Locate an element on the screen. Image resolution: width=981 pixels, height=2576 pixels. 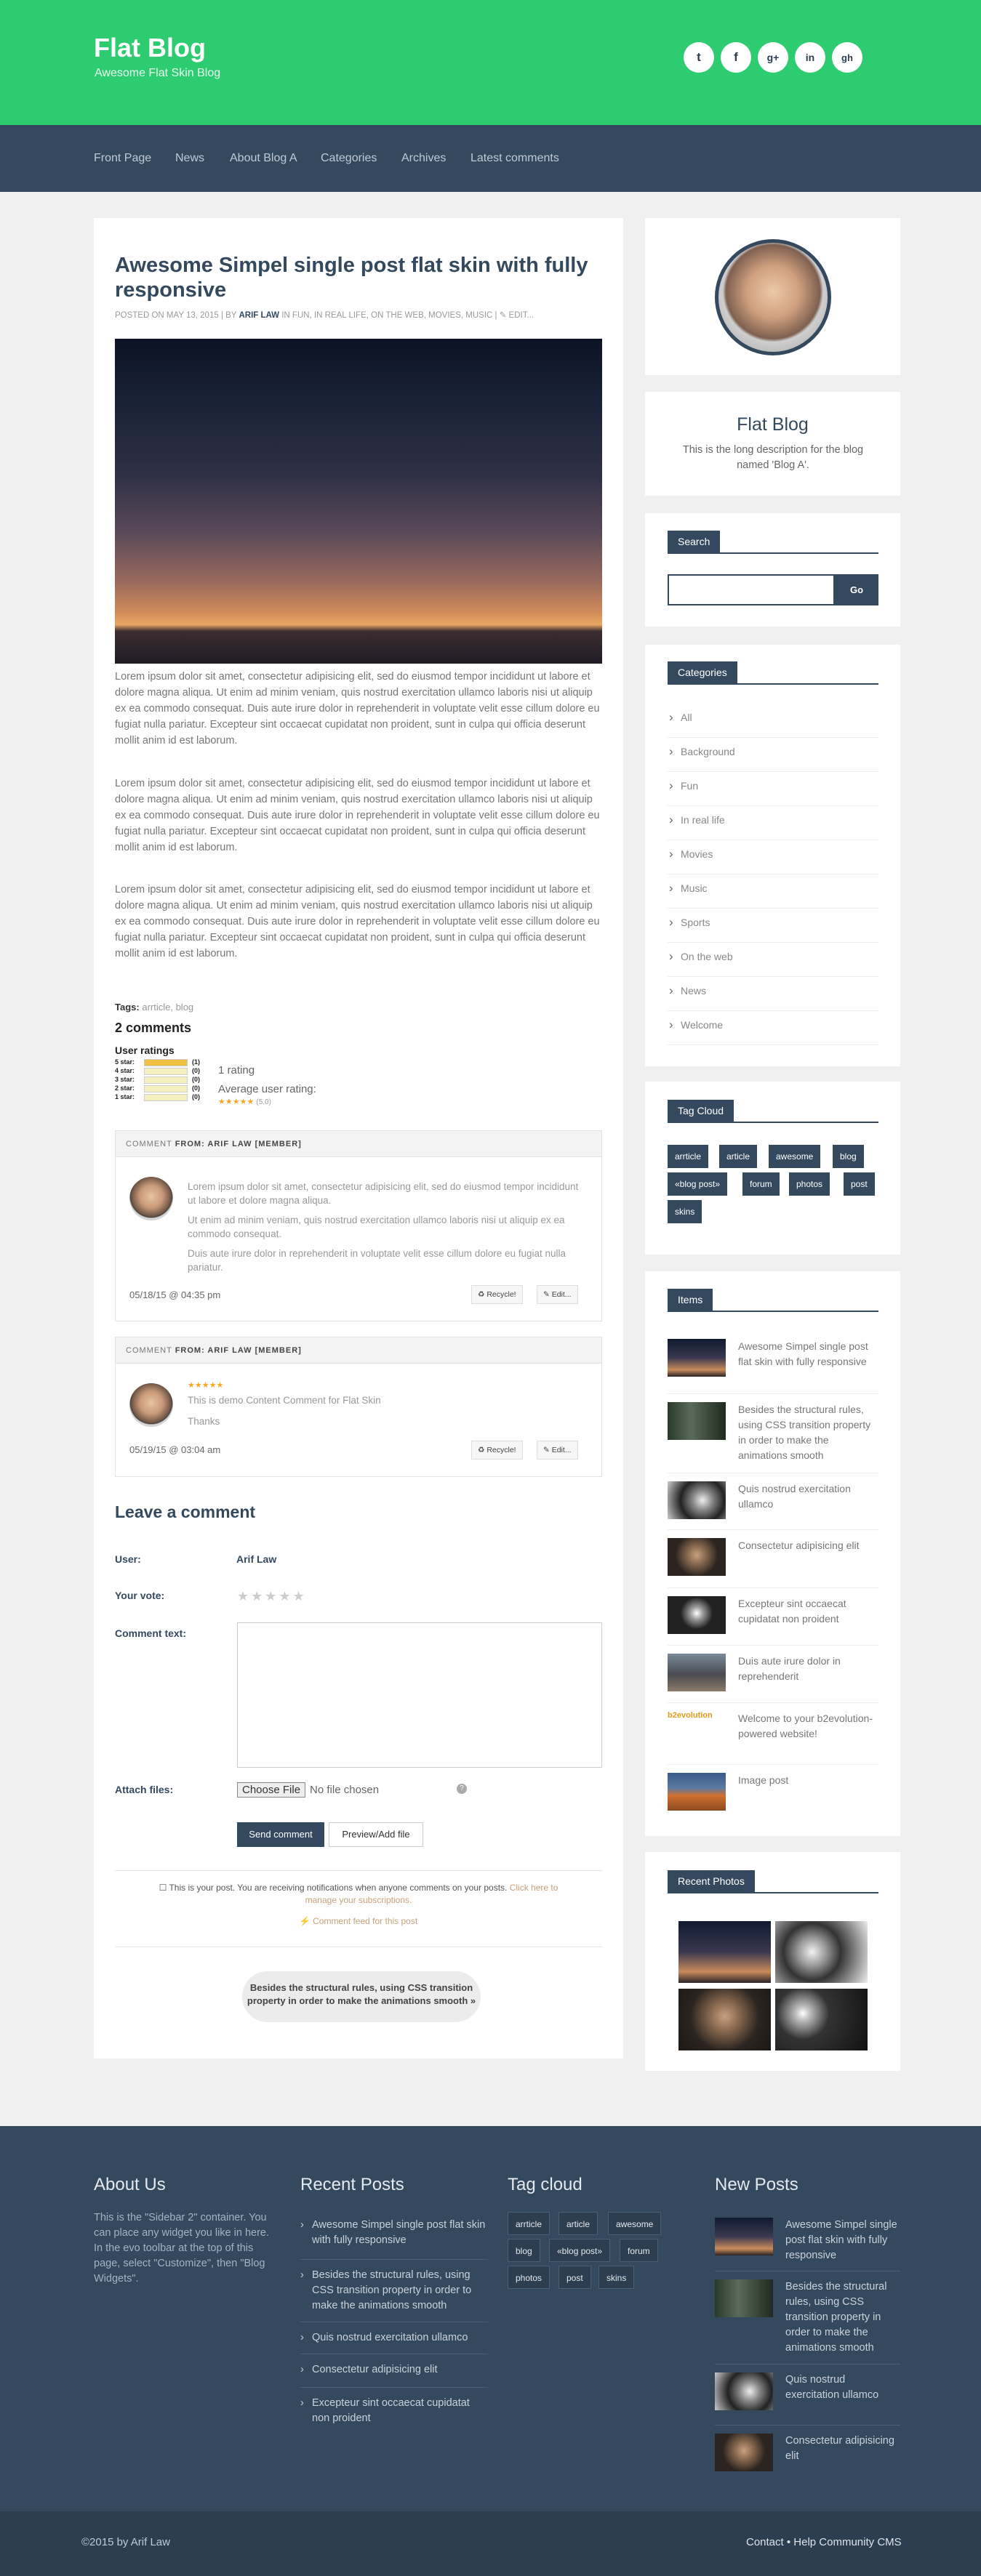
preview-button: Preview/Add file is located at coordinates (376, 1834).